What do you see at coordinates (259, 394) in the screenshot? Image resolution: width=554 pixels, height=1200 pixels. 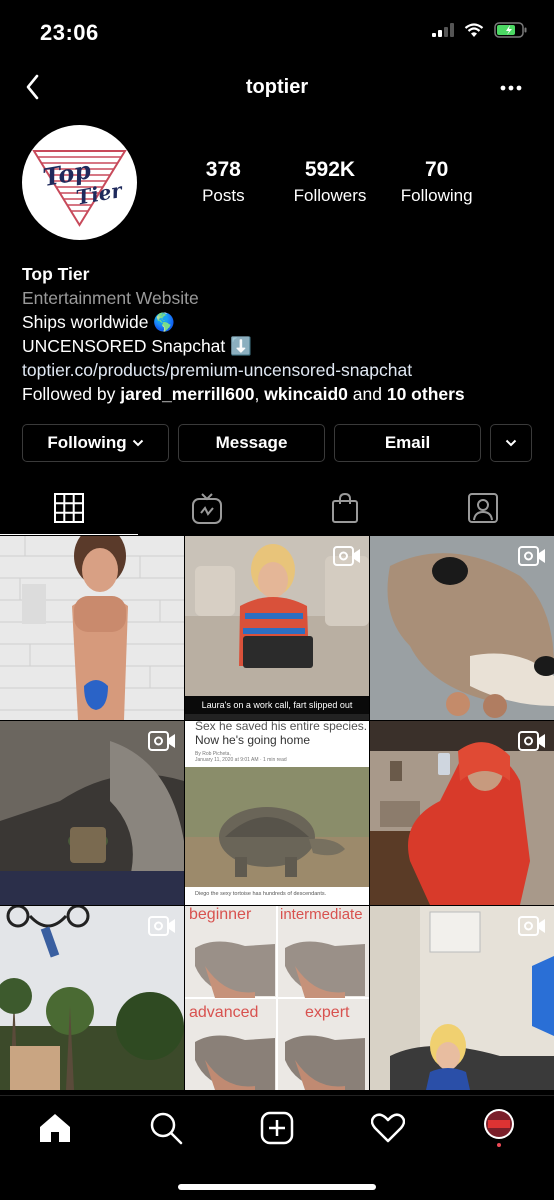 I see `followed-by-sep: ,` at bounding box center [259, 394].